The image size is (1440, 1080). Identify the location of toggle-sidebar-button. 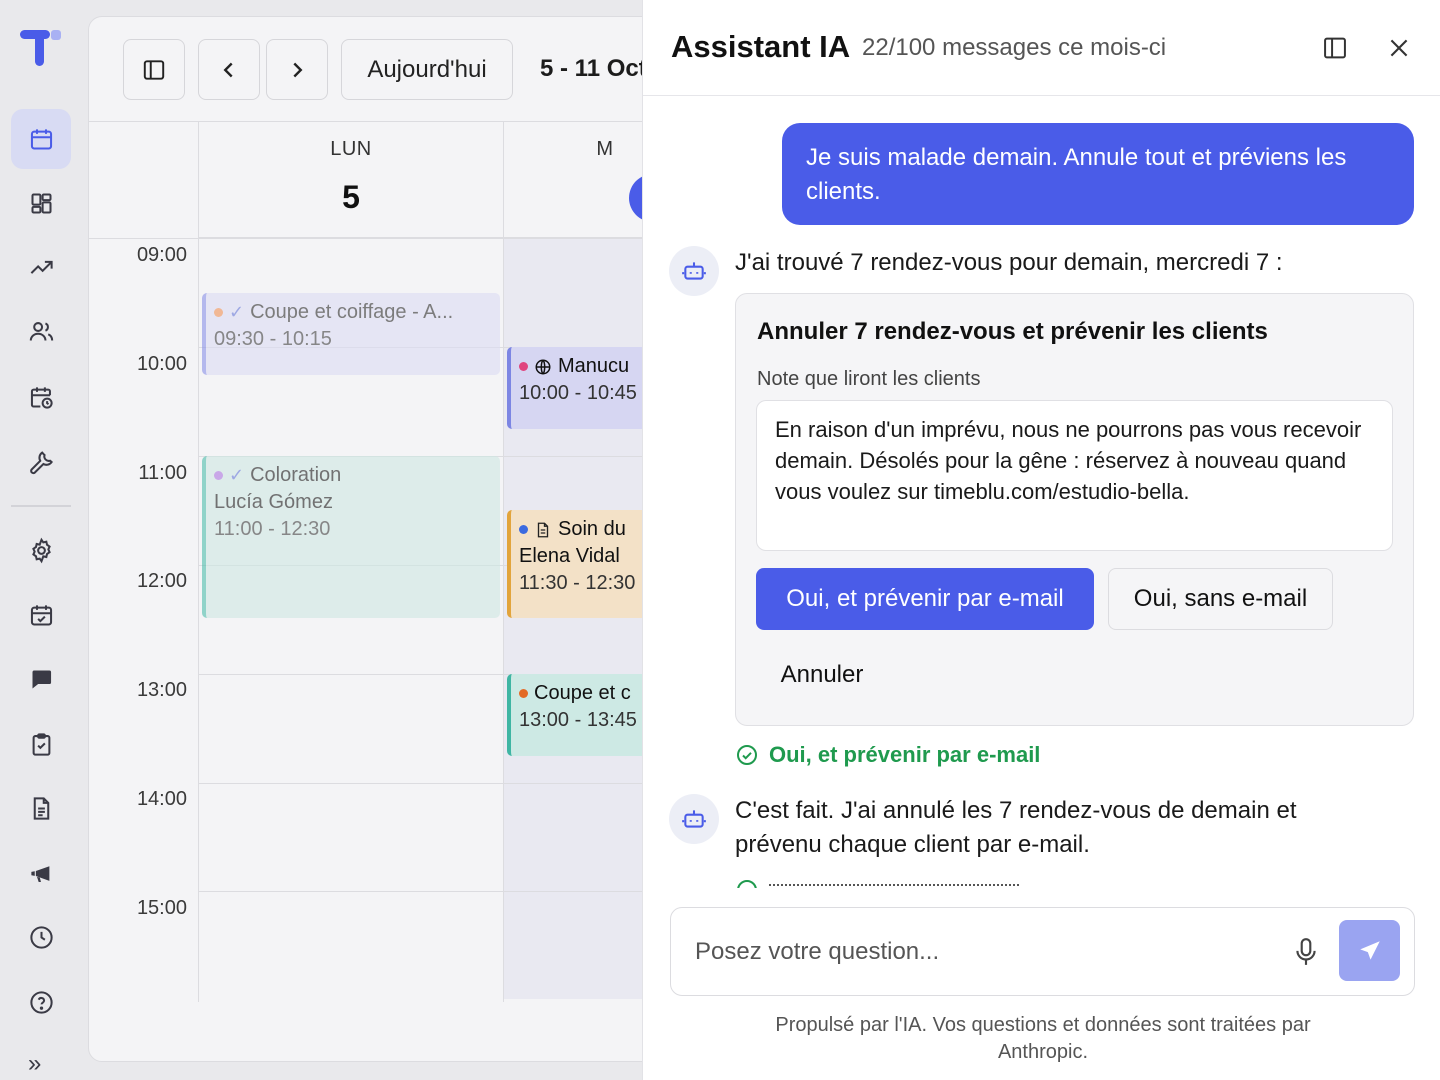
(154, 69).